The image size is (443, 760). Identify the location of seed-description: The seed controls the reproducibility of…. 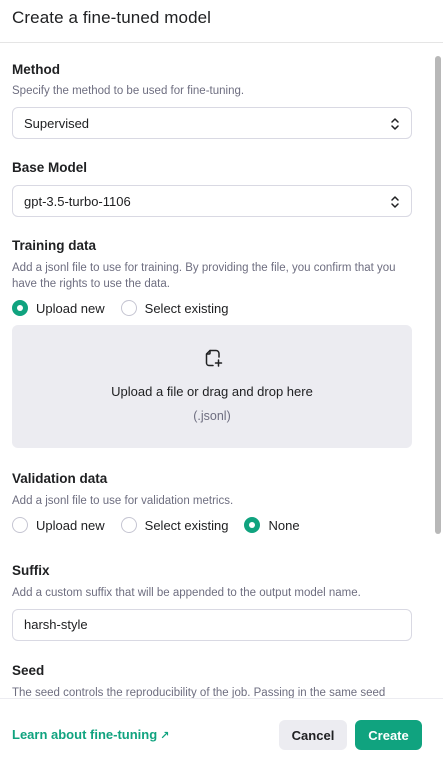
(199, 692).